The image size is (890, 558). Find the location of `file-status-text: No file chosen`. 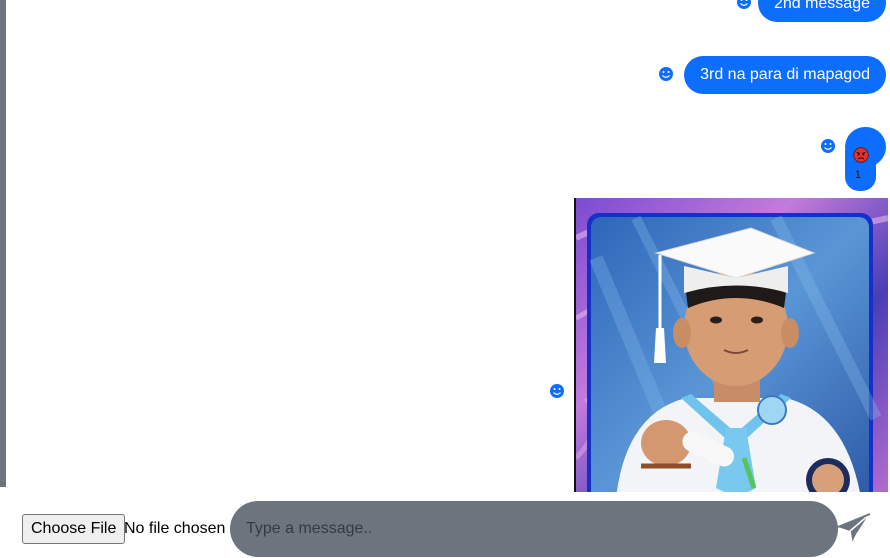

file-status-text: No file chosen is located at coordinates (175, 528).